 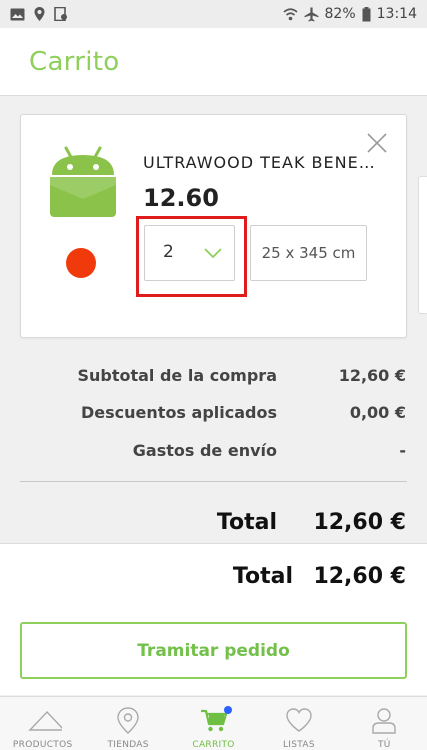 I want to click on triangle-icon, so click(x=45, y=720).